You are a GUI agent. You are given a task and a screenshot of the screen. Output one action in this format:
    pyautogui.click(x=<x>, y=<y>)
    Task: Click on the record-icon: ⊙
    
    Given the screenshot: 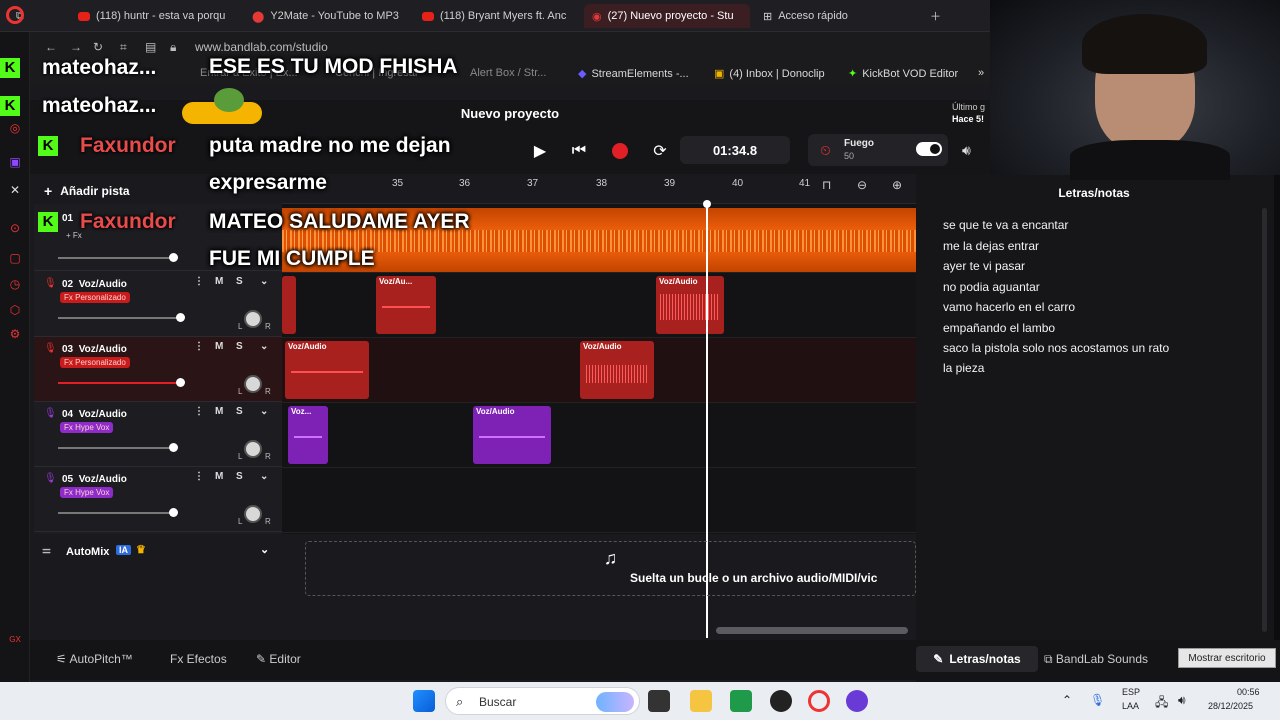 What is the action you would take?
    pyautogui.click(x=15, y=228)
    